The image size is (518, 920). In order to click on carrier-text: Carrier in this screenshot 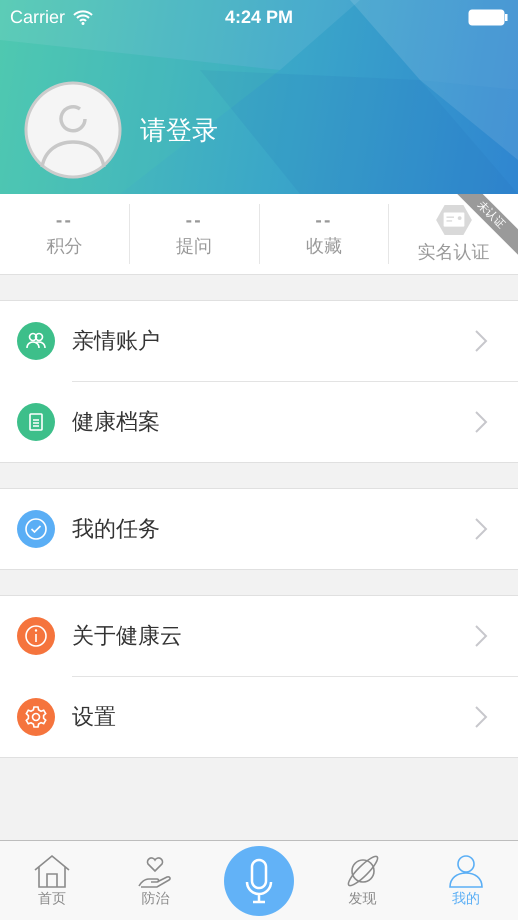, I will do `click(38, 17)`.